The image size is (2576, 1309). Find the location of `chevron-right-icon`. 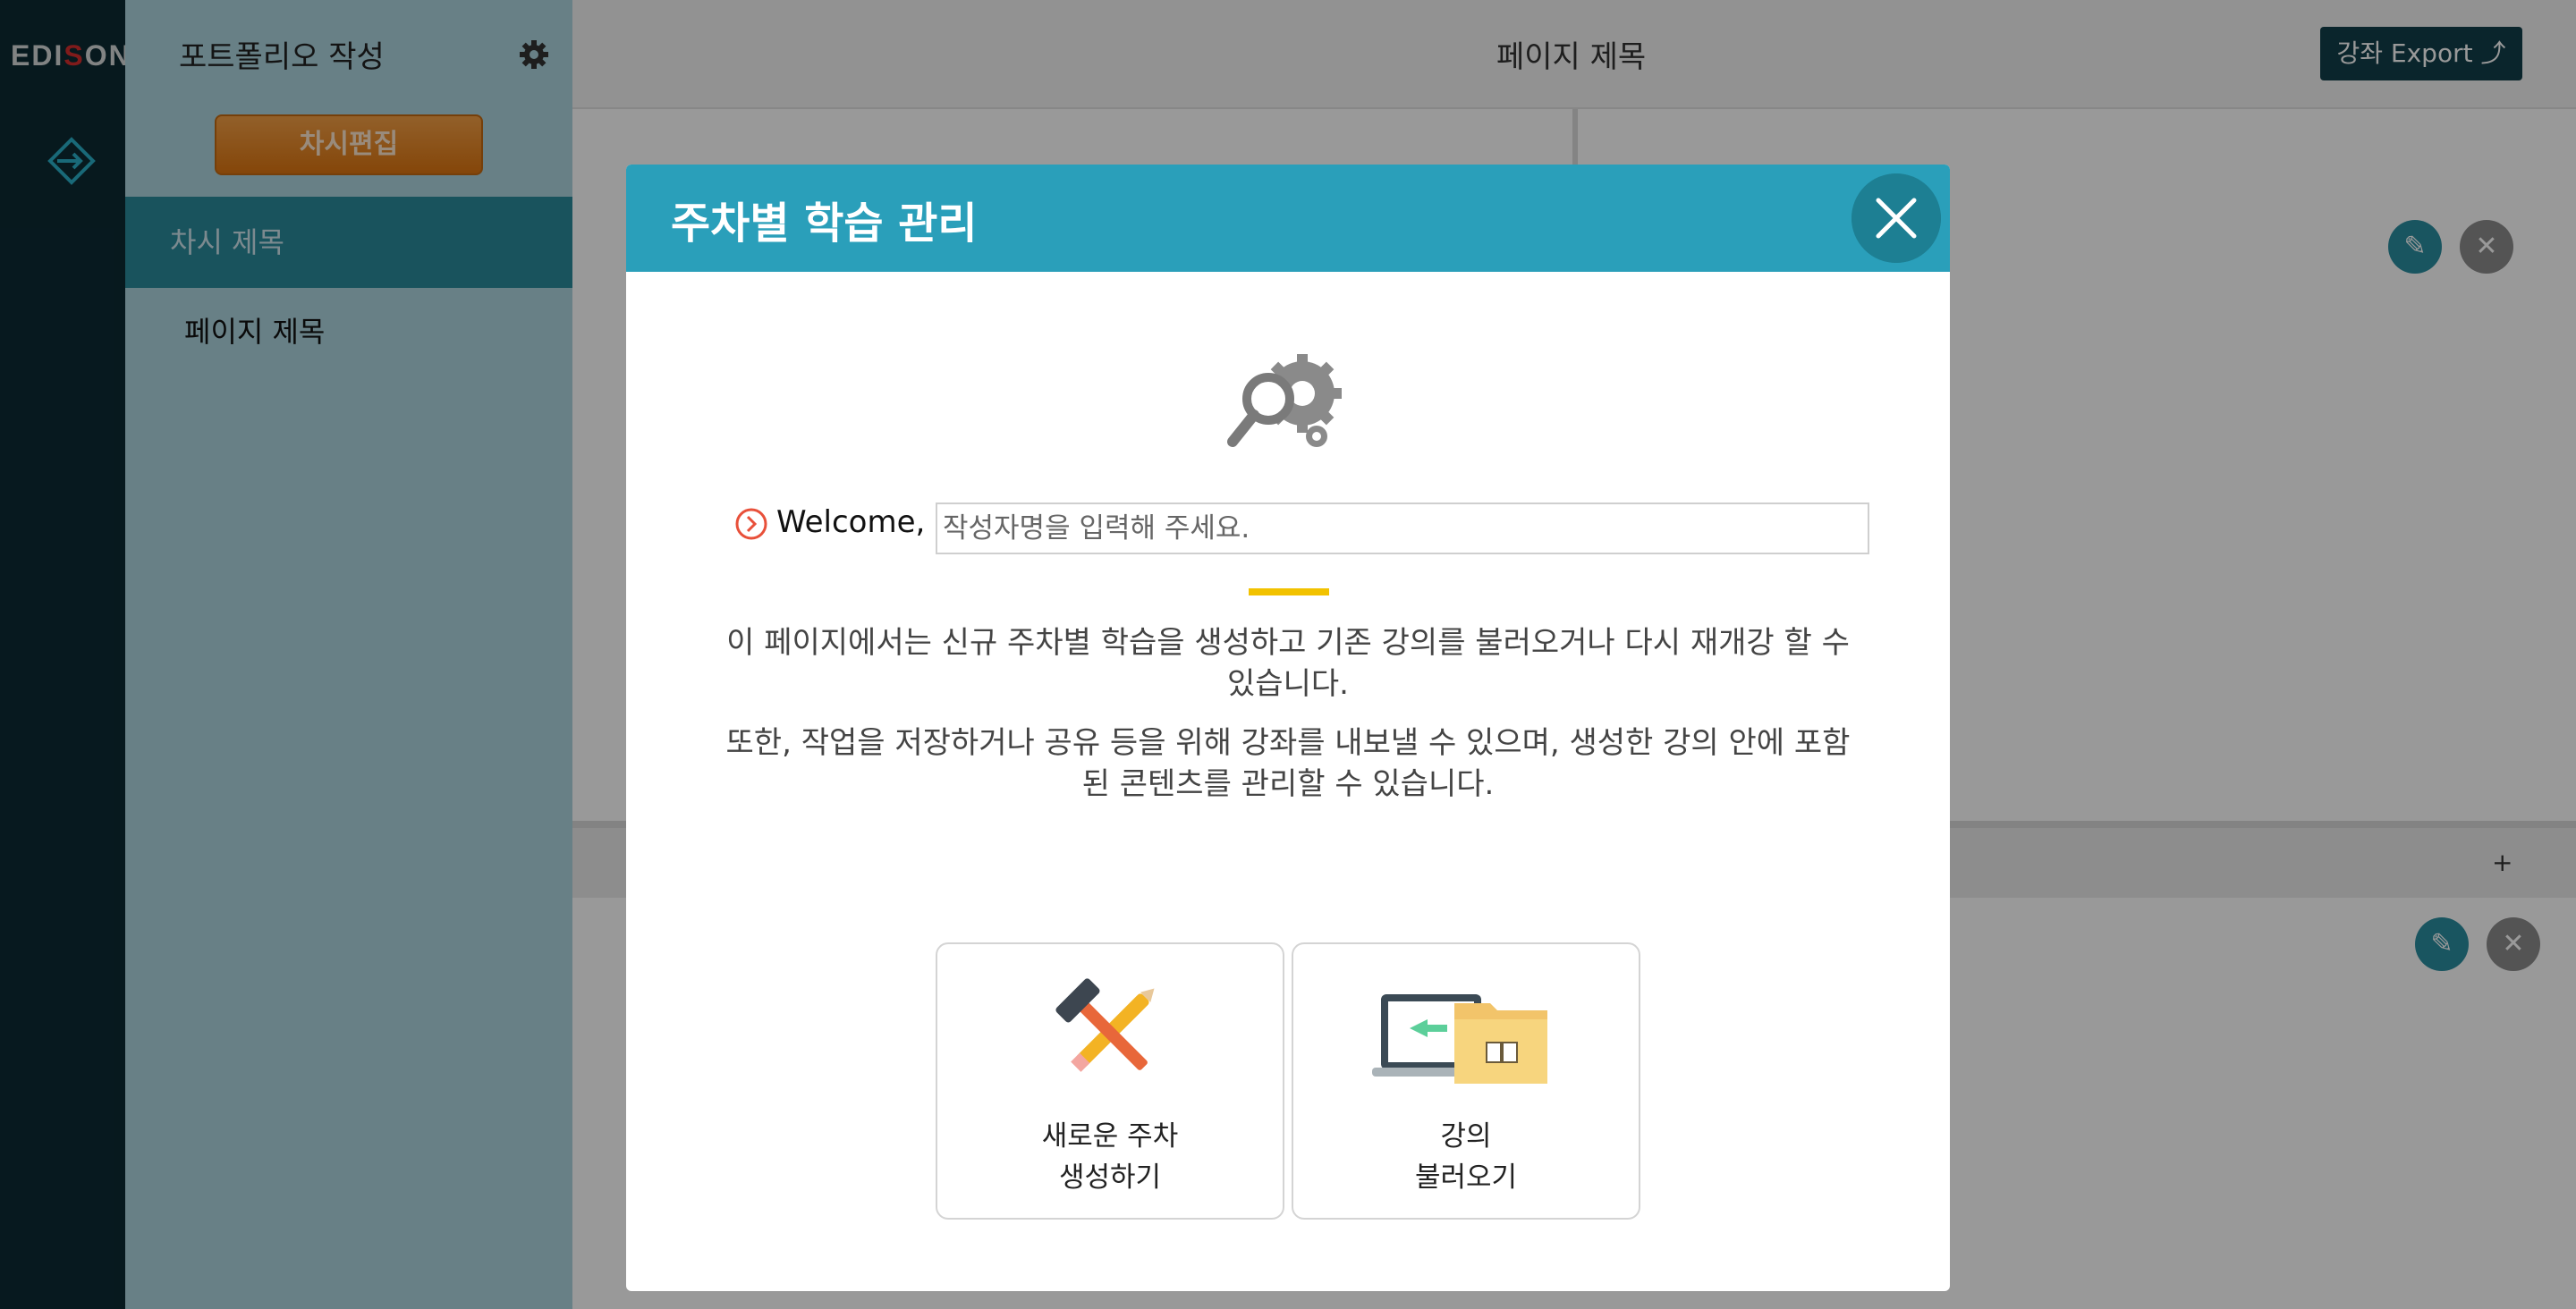

chevron-right-icon is located at coordinates (751, 524).